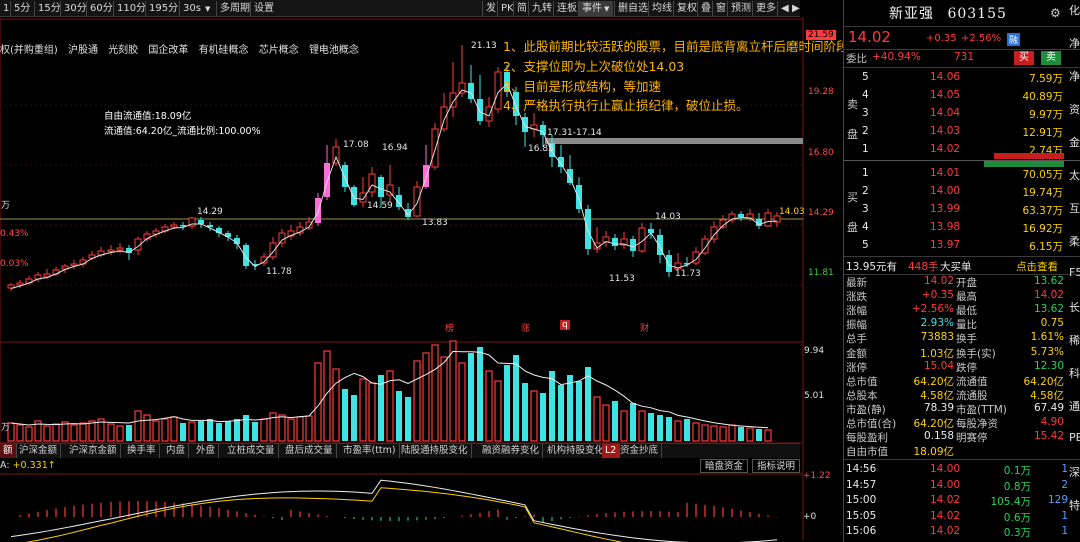 The image size is (1080, 542). Describe the element at coordinates (867, 438) in the screenshot. I see `stat-label: 每股盈利` at that location.